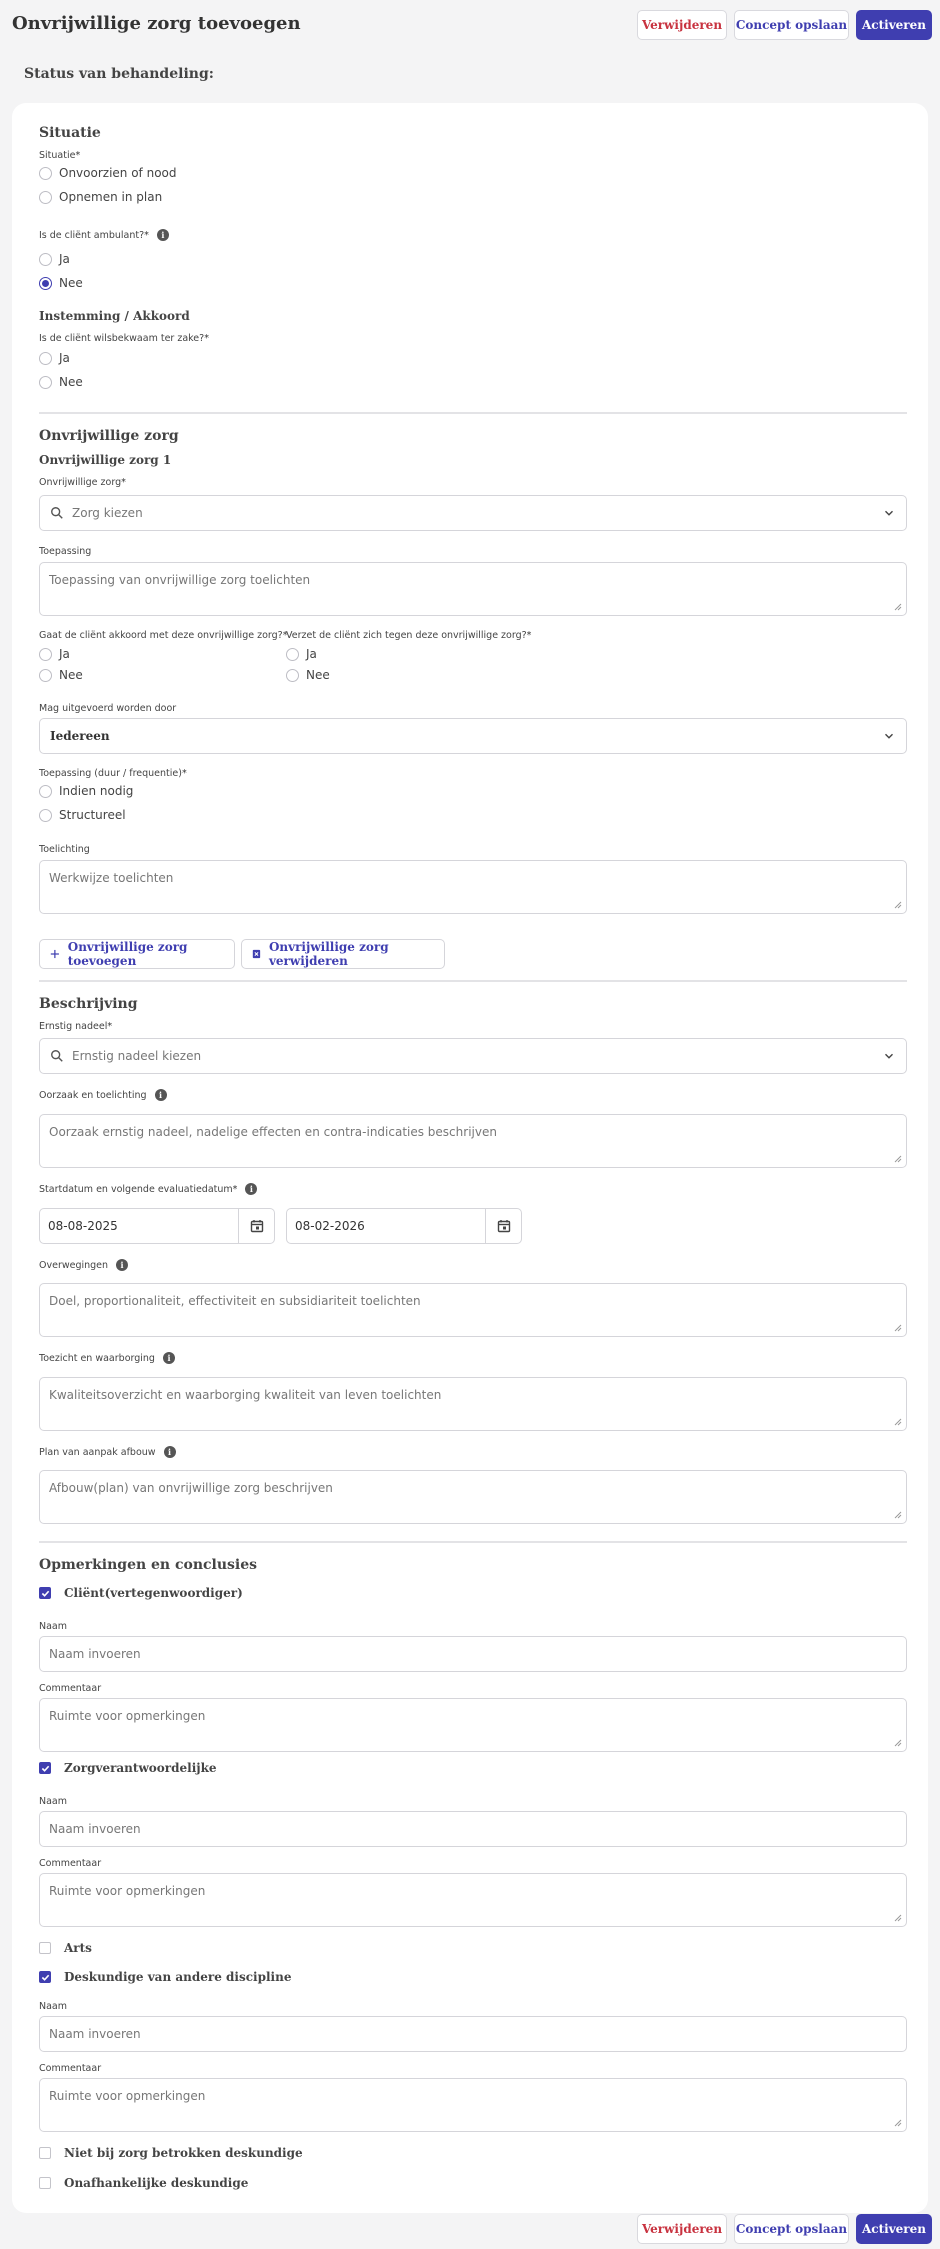 The width and height of the screenshot is (940, 2249). I want to click on delete-button: Verwijderen, so click(682, 25).